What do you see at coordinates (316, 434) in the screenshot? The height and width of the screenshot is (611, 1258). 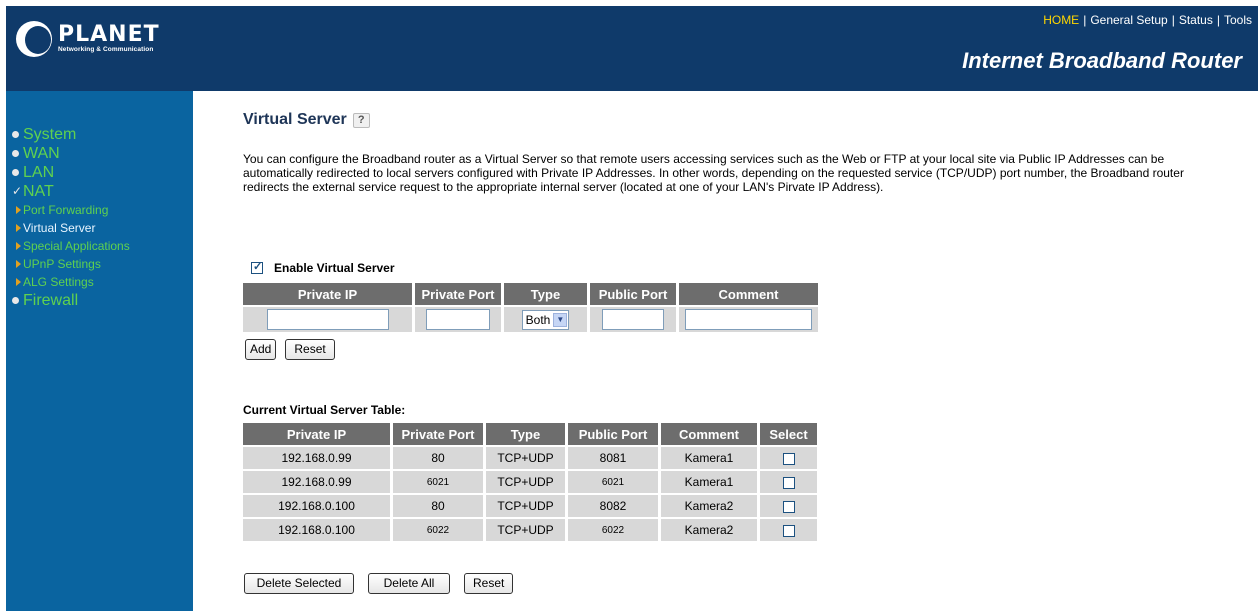 I see `col-private-ip: Private IP` at bounding box center [316, 434].